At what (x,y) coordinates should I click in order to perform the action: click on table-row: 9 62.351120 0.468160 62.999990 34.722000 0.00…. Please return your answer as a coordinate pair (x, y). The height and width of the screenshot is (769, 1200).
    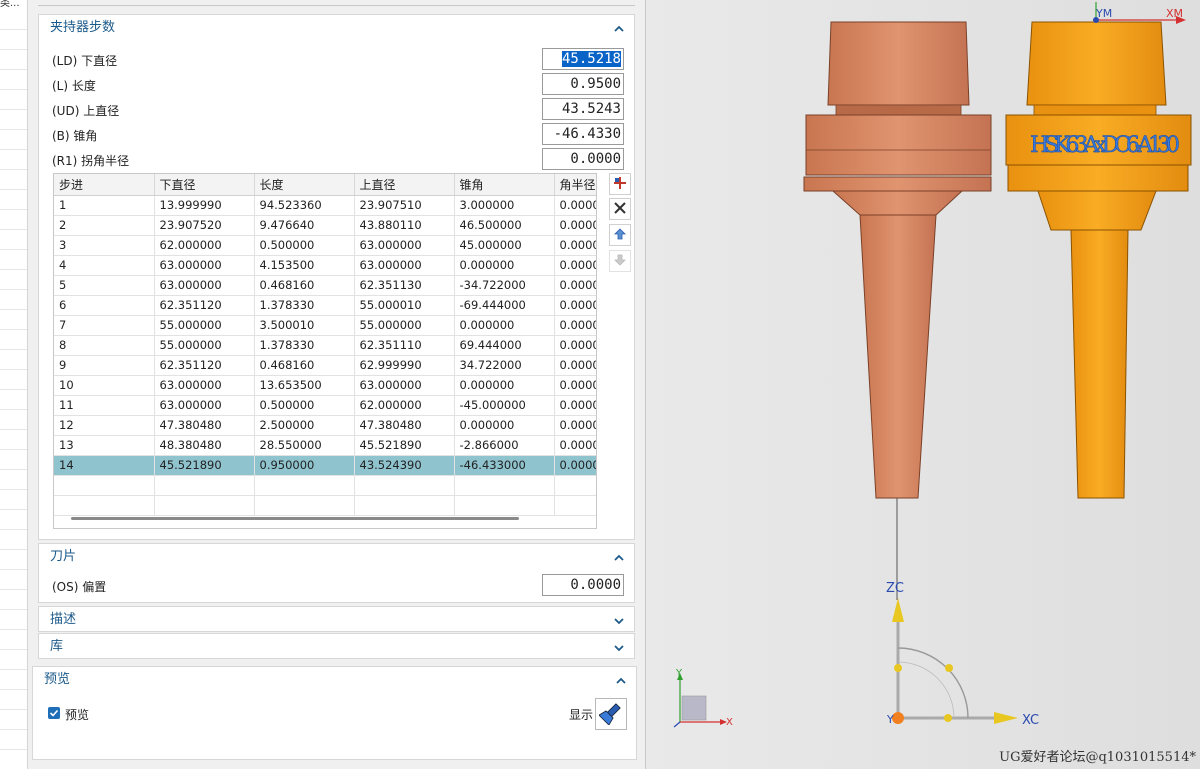
    Looking at the image, I should click on (325, 365).